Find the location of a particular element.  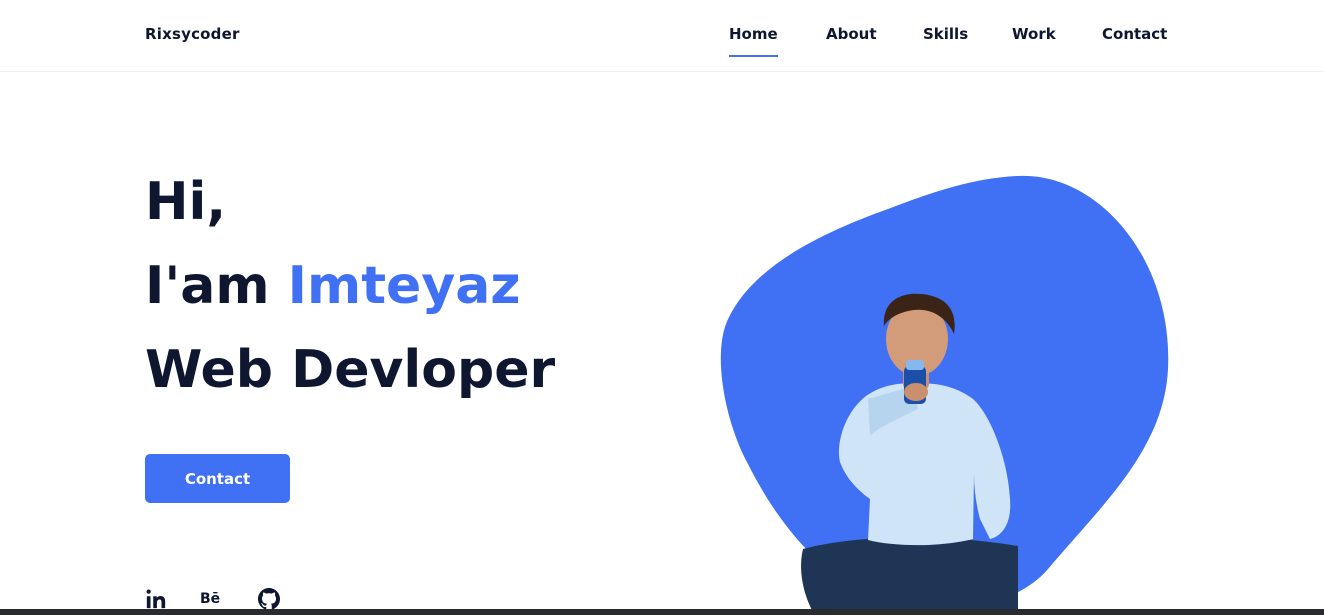

person-legs is located at coordinates (909, 574).